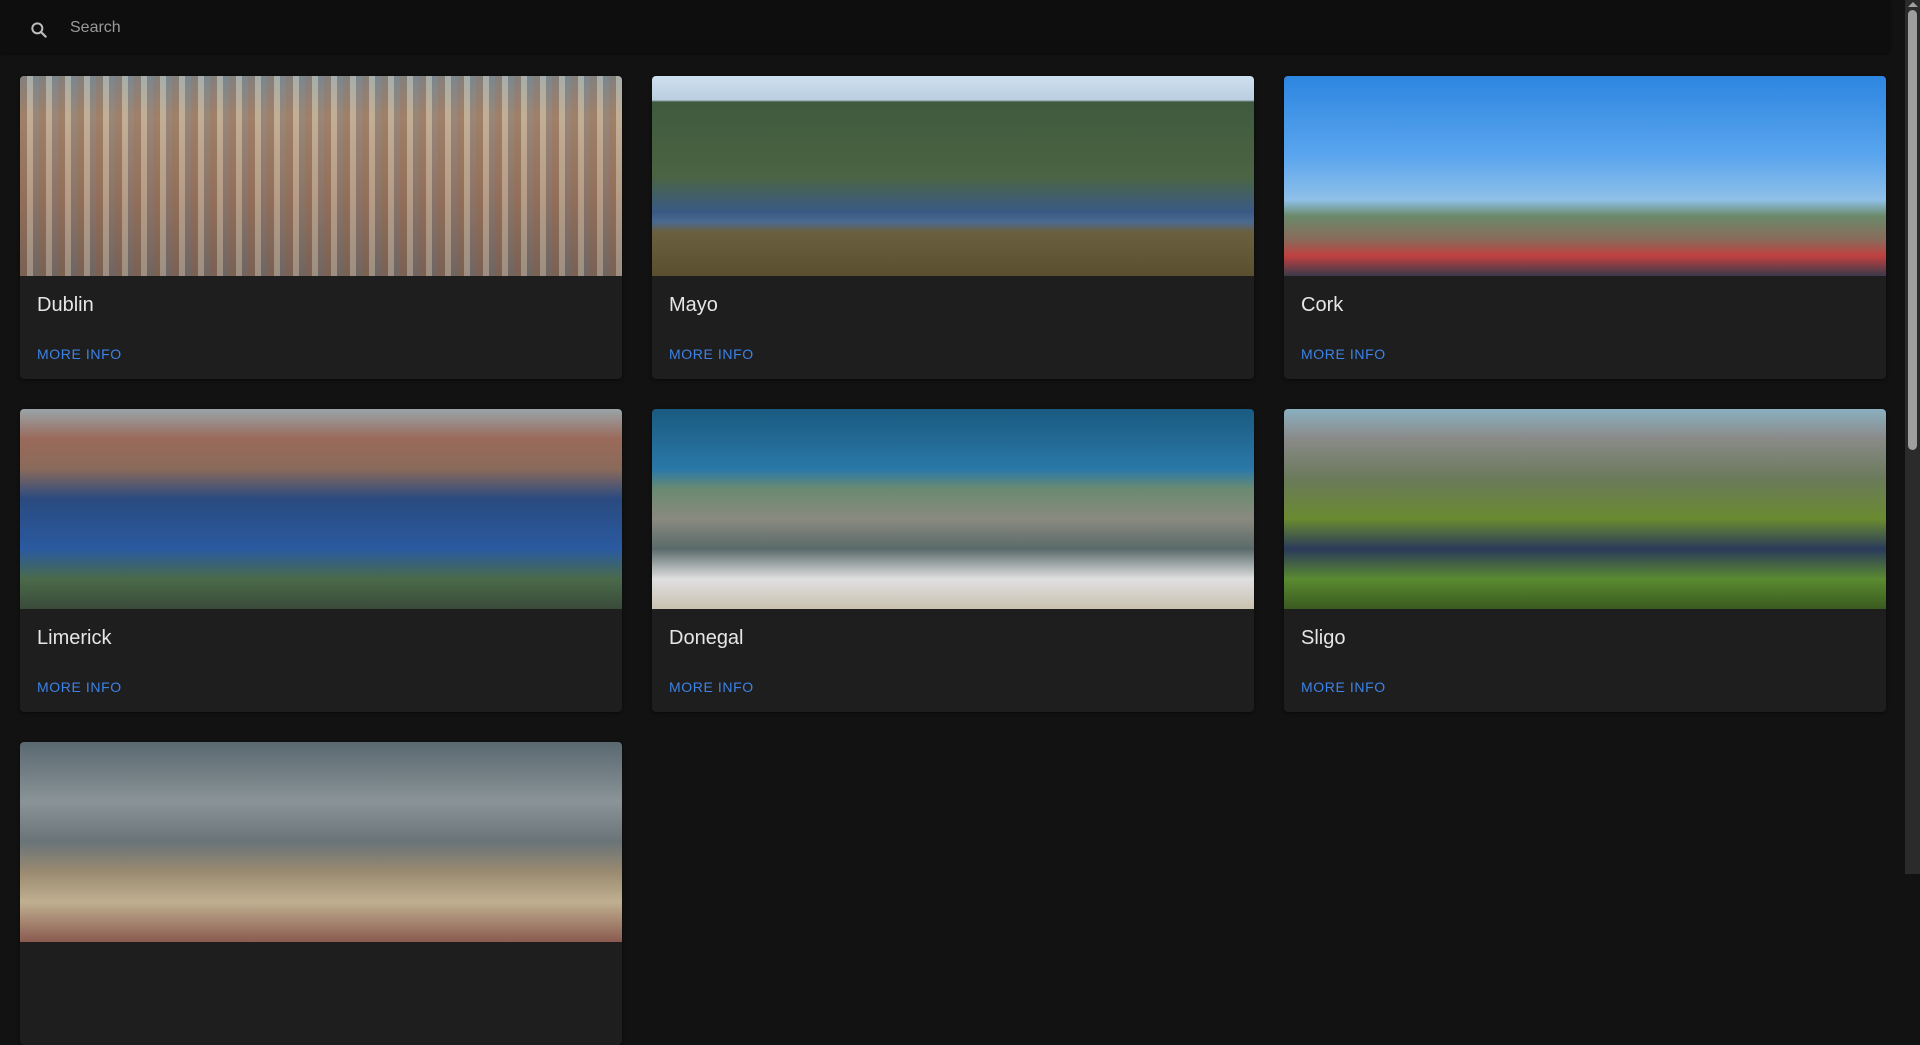 This screenshot has width=1920, height=1045. I want to click on search-bar, so click(945, 26).